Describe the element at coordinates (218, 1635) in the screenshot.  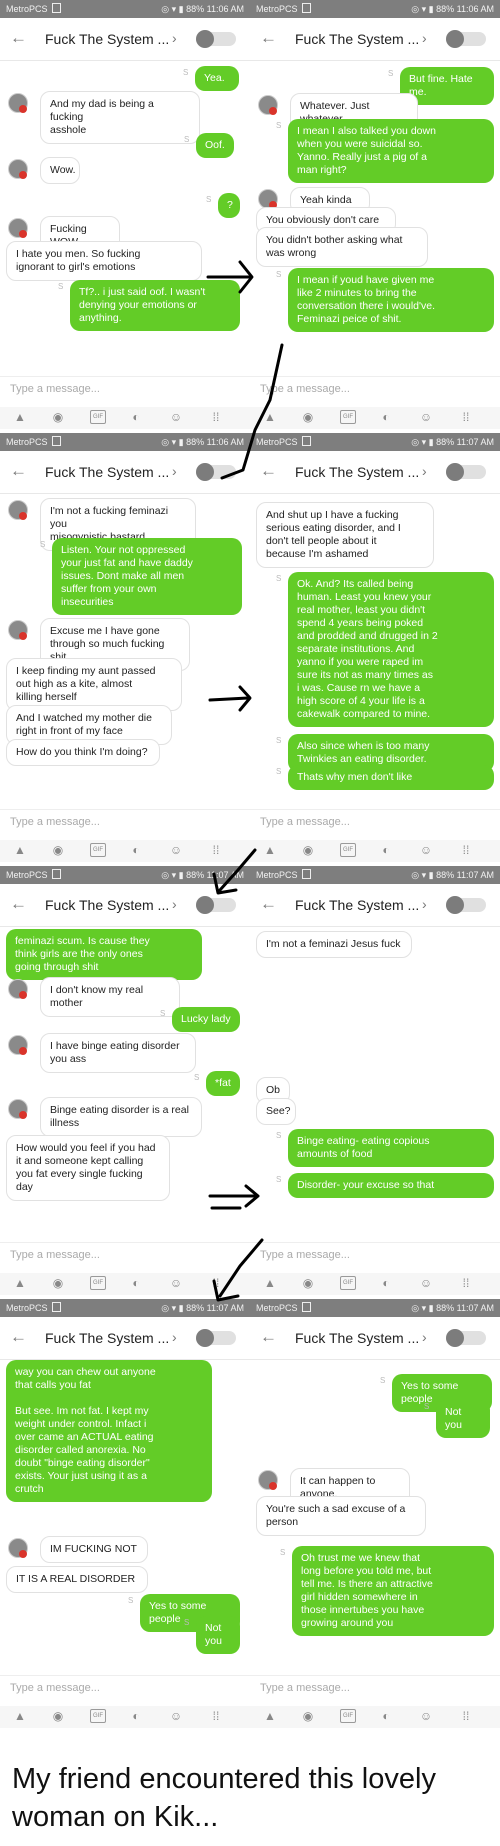
I see `sent-message: Not you` at that location.